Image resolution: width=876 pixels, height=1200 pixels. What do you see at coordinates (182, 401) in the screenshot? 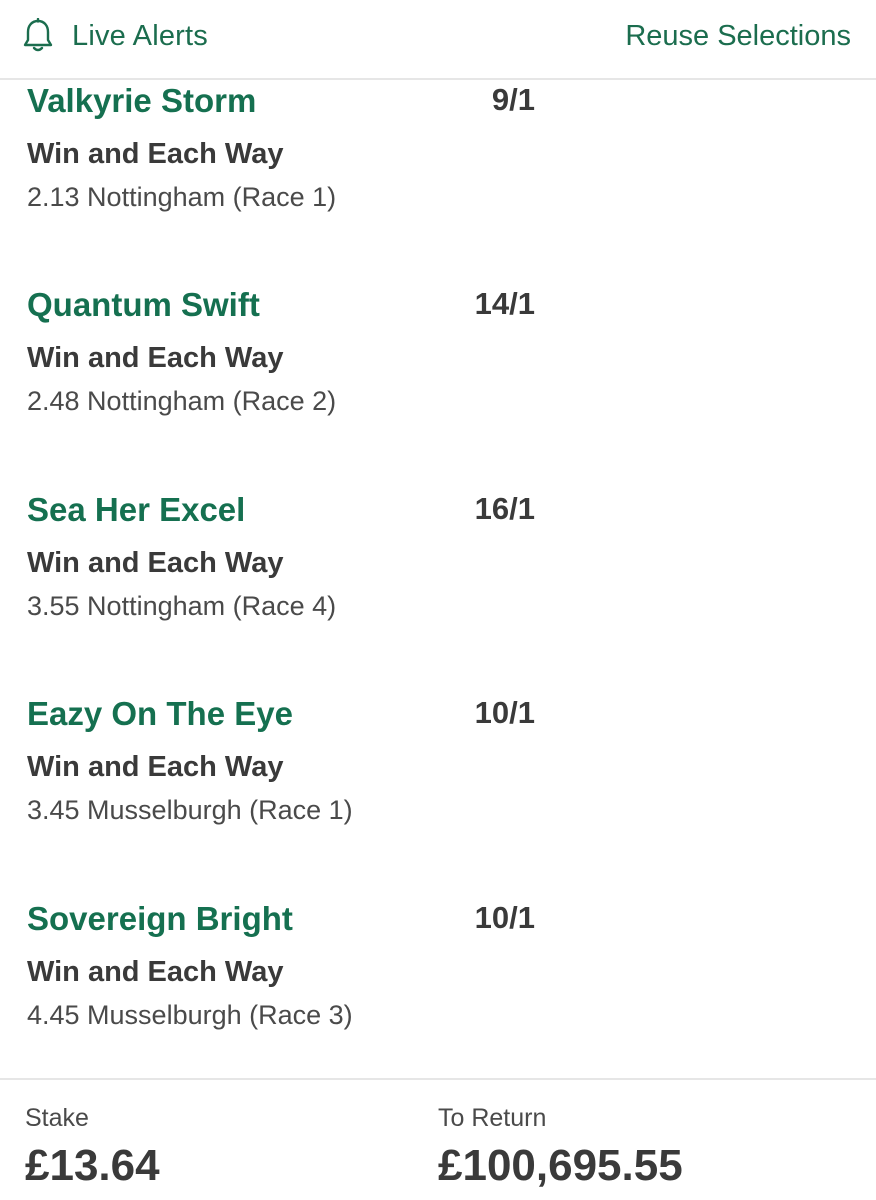
I see `selection-event: 2.48 Nottingham (Race 2)` at bounding box center [182, 401].